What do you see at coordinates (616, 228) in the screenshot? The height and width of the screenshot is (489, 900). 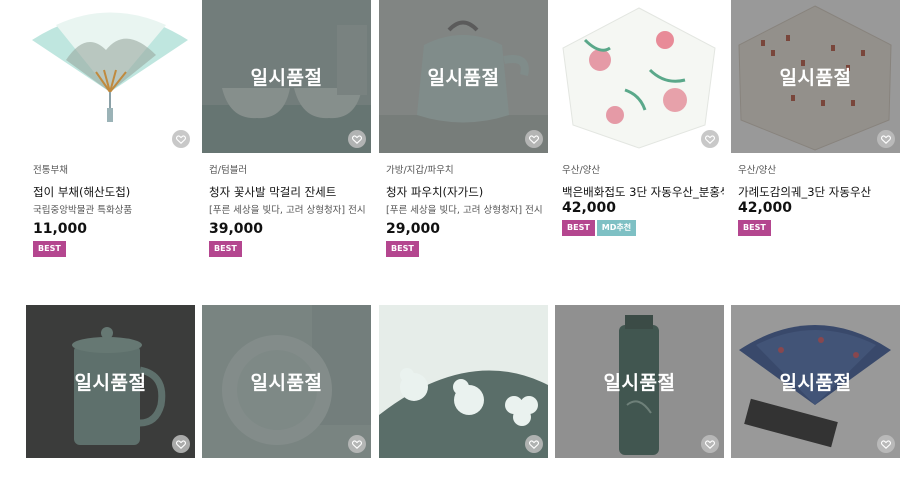 I see `md-pick-badge: MD추천` at bounding box center [616, 228].